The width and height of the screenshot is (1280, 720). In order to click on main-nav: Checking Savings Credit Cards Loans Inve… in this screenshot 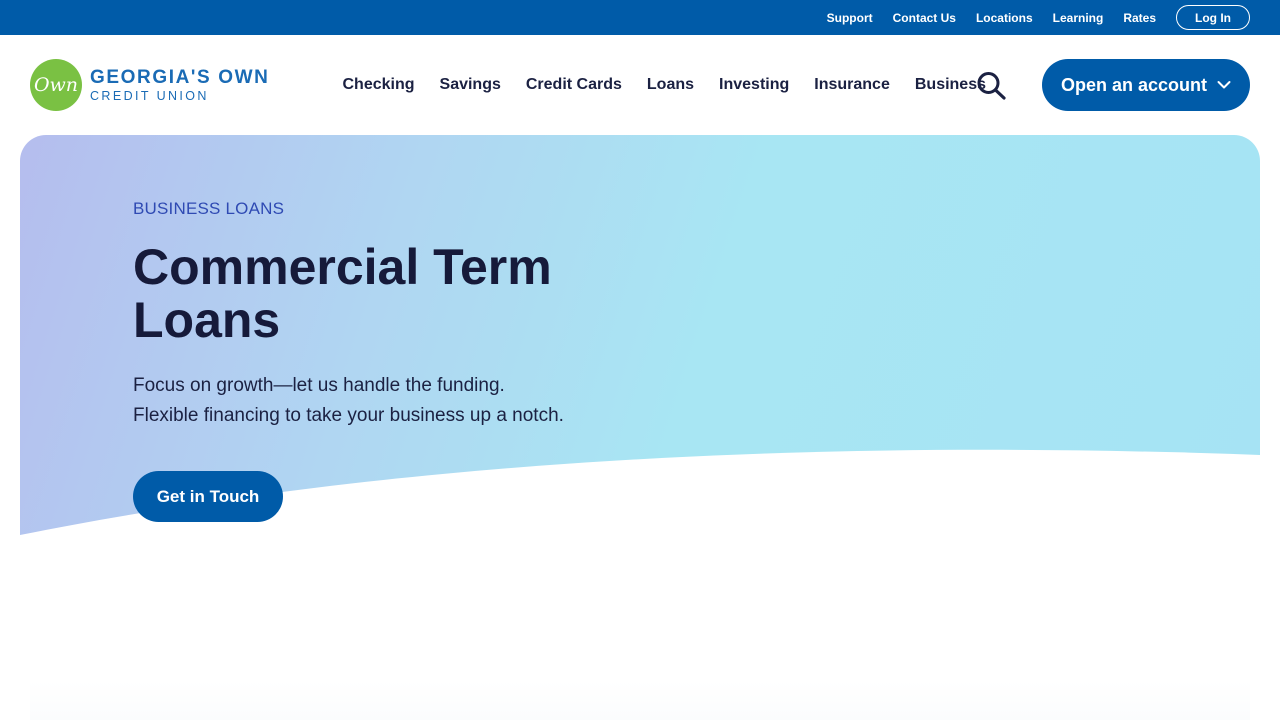, I will do `click(664, 85)`.